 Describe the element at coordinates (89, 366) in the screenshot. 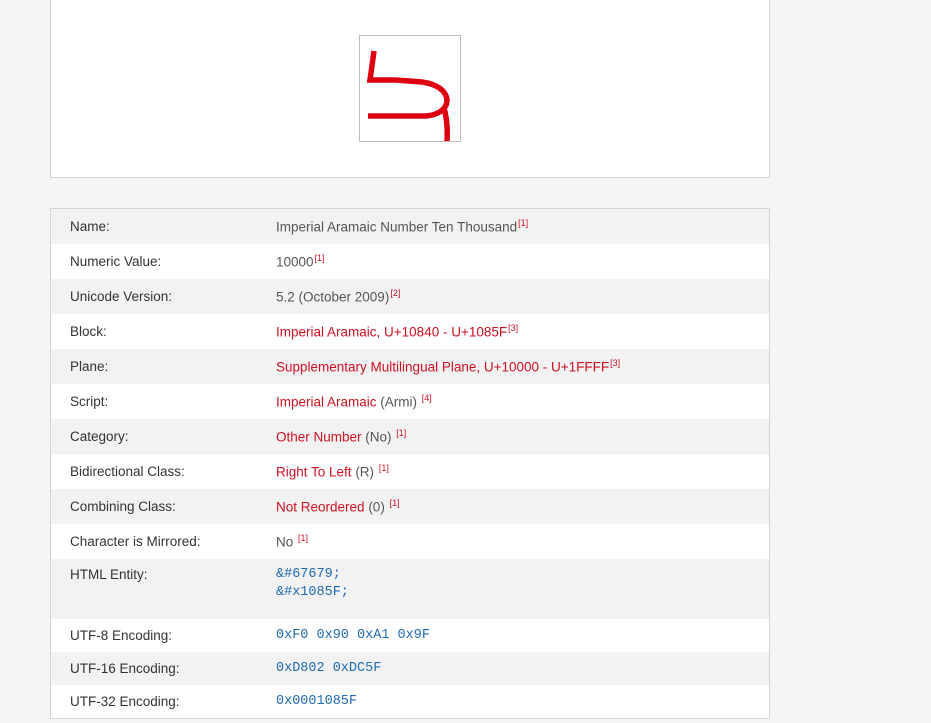

I see `plane-label: Plane:` at that location.